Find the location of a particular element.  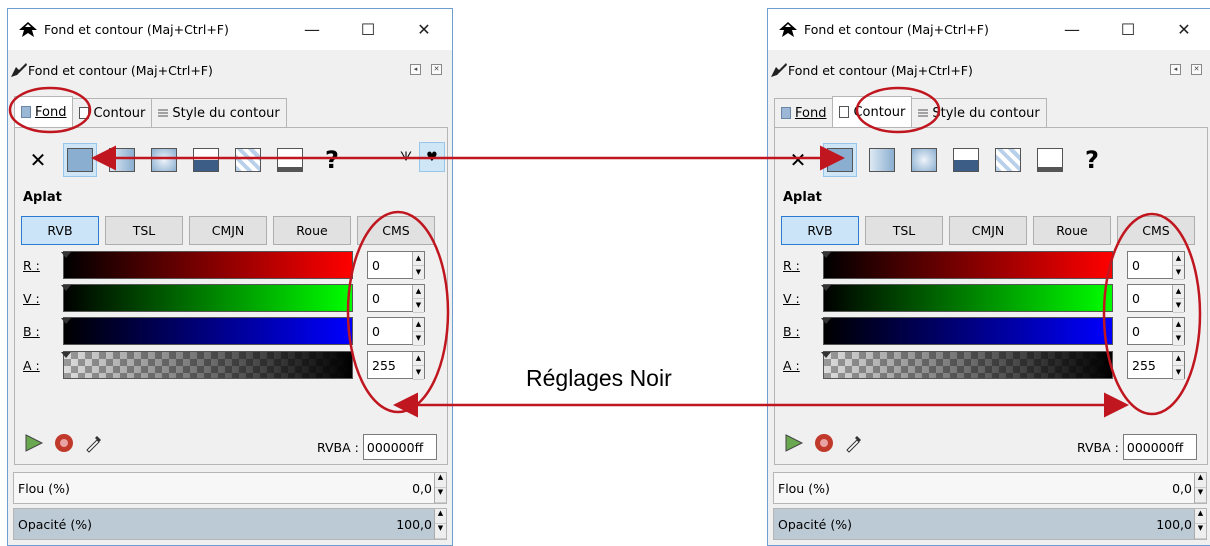

slider-row-b: B : 0 ▲ ▼ is located at coordinates (984, 331).